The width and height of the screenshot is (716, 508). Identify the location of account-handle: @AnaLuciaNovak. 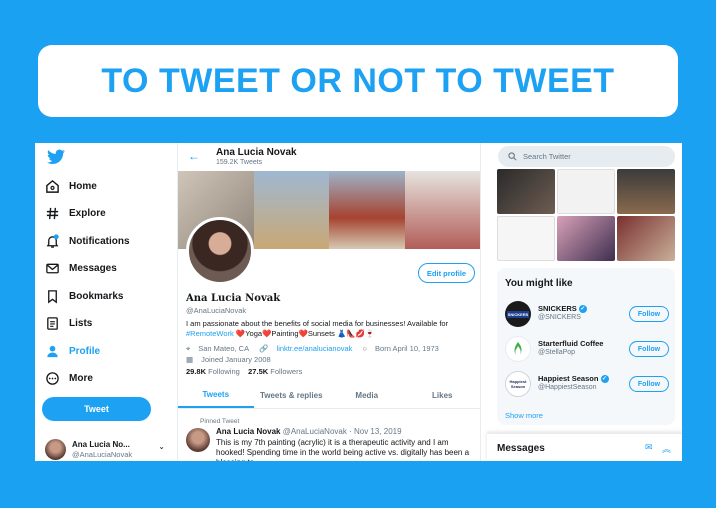
(102, 454).